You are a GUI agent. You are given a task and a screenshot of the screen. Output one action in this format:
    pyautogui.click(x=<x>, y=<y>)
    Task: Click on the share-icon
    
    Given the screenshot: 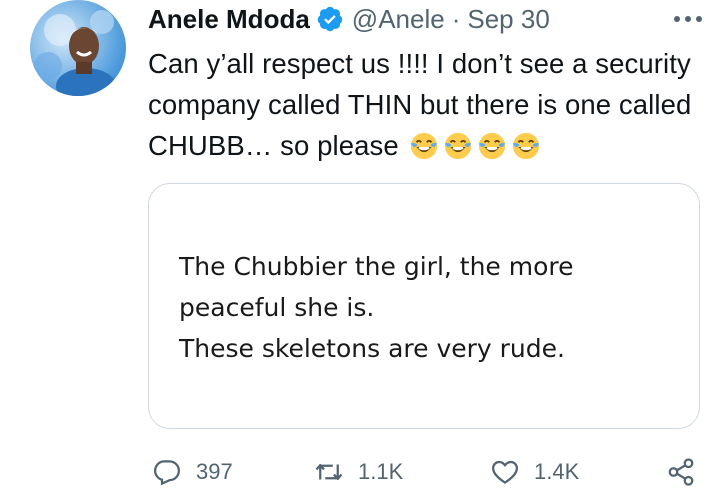 What is the action you would take?
    pyautogui.click(x=681, y=472)
    